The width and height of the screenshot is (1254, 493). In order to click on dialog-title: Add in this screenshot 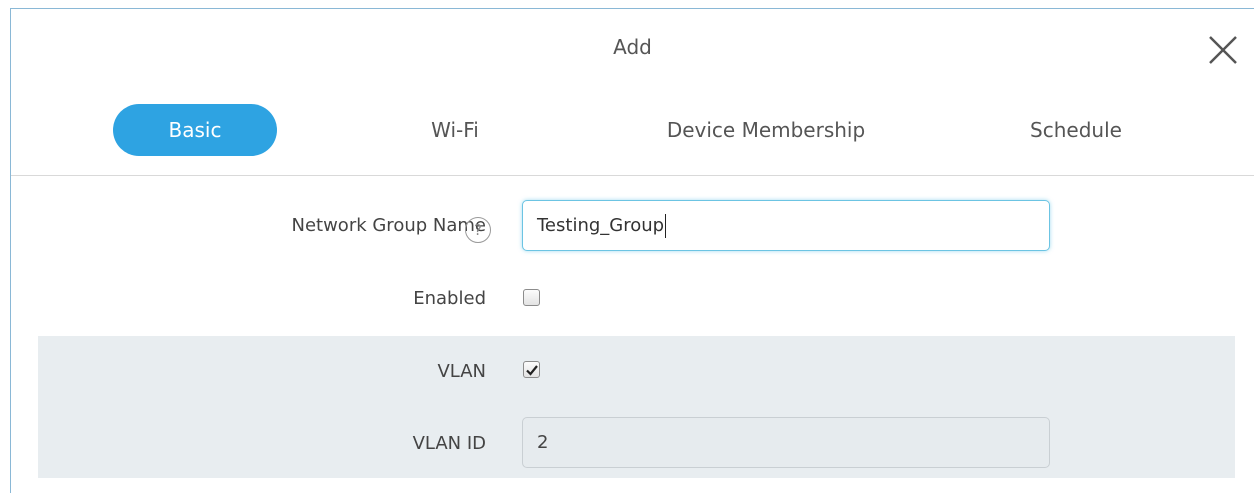, I will do `click(632, 47)`.